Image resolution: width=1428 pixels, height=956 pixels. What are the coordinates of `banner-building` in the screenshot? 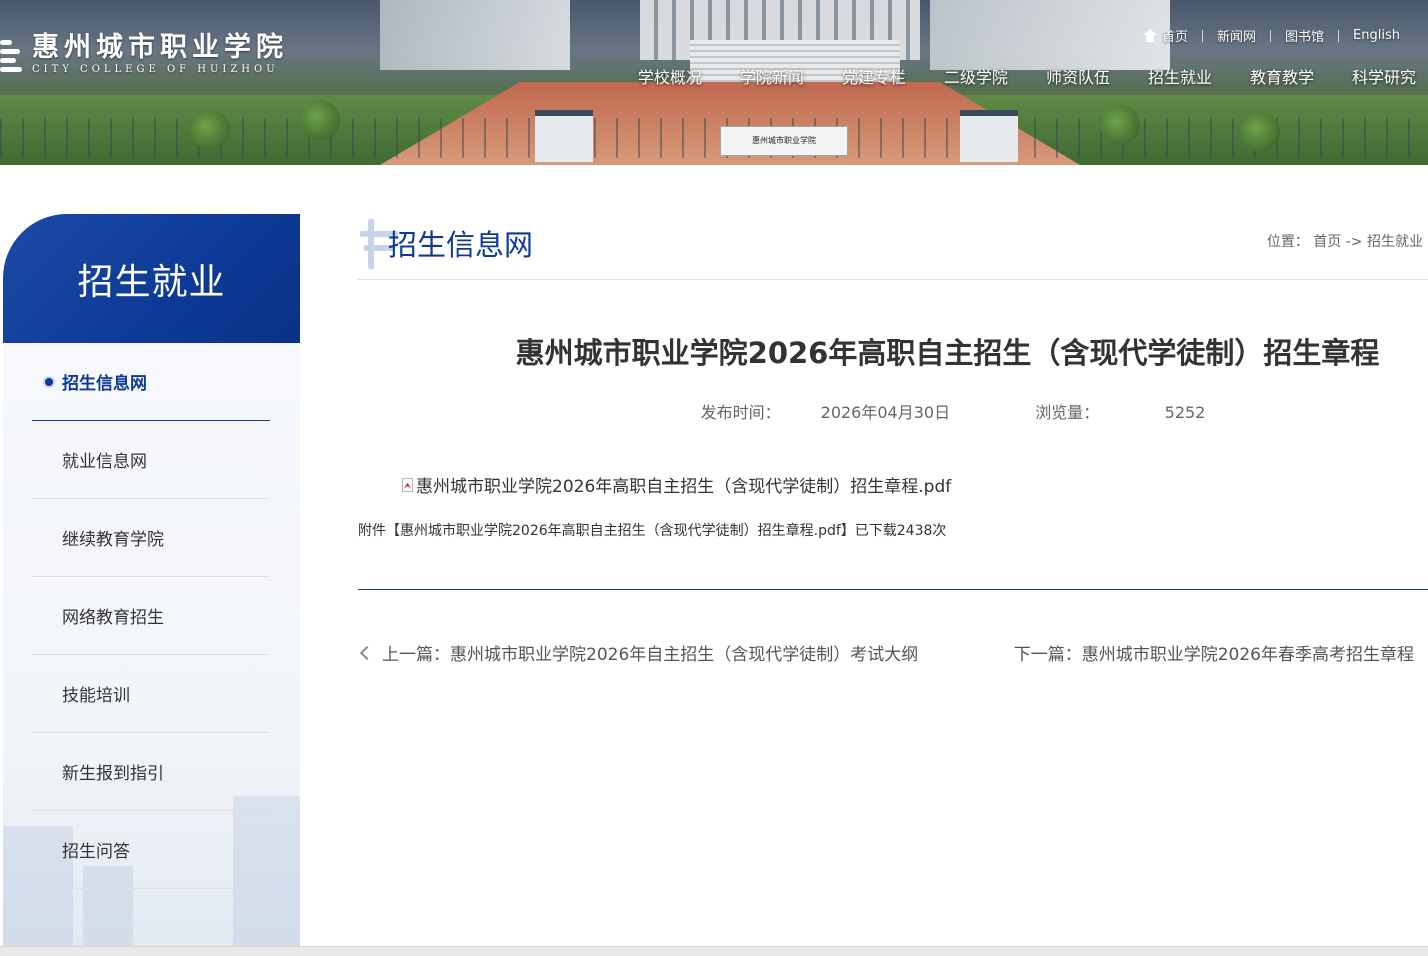 It's located at (475, 35).